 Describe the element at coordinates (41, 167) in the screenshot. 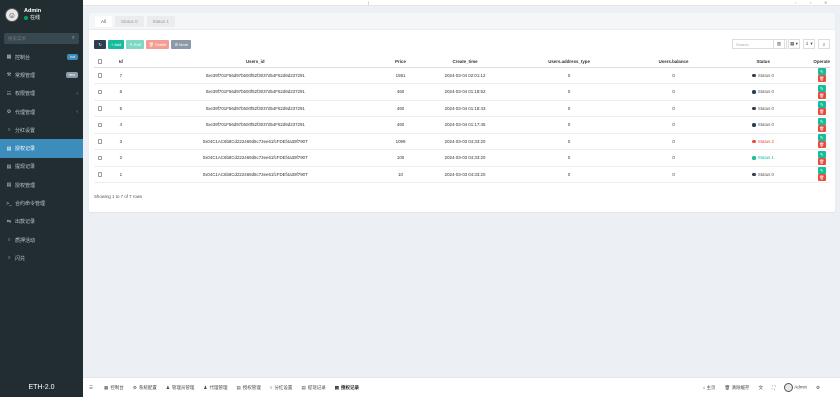

I see `sidebar-item-6: ▤ 提现记录` at that location.